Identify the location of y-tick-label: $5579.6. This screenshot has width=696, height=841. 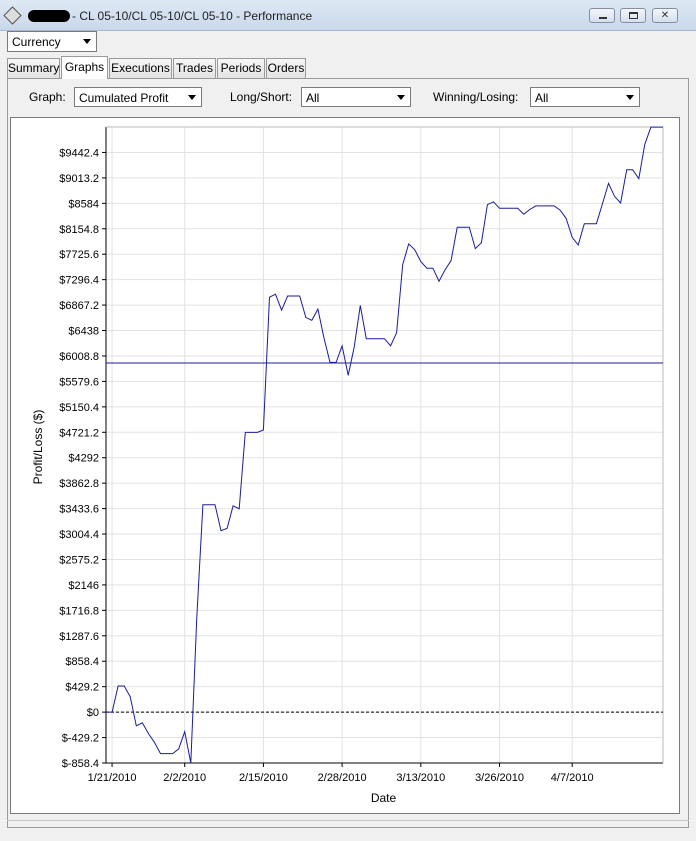
(79, 382).